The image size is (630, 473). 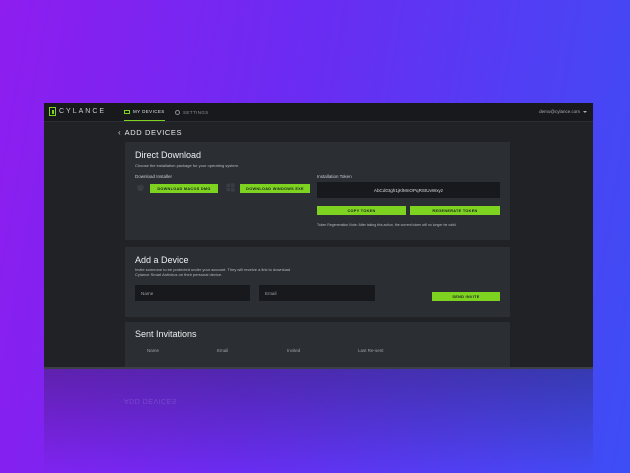 What do you see at coordinates (275, 188) in the screenshot?
I see `download-windows-button: DOWNLOAD WINDOWS EXE` at bounding box center [275, 188].